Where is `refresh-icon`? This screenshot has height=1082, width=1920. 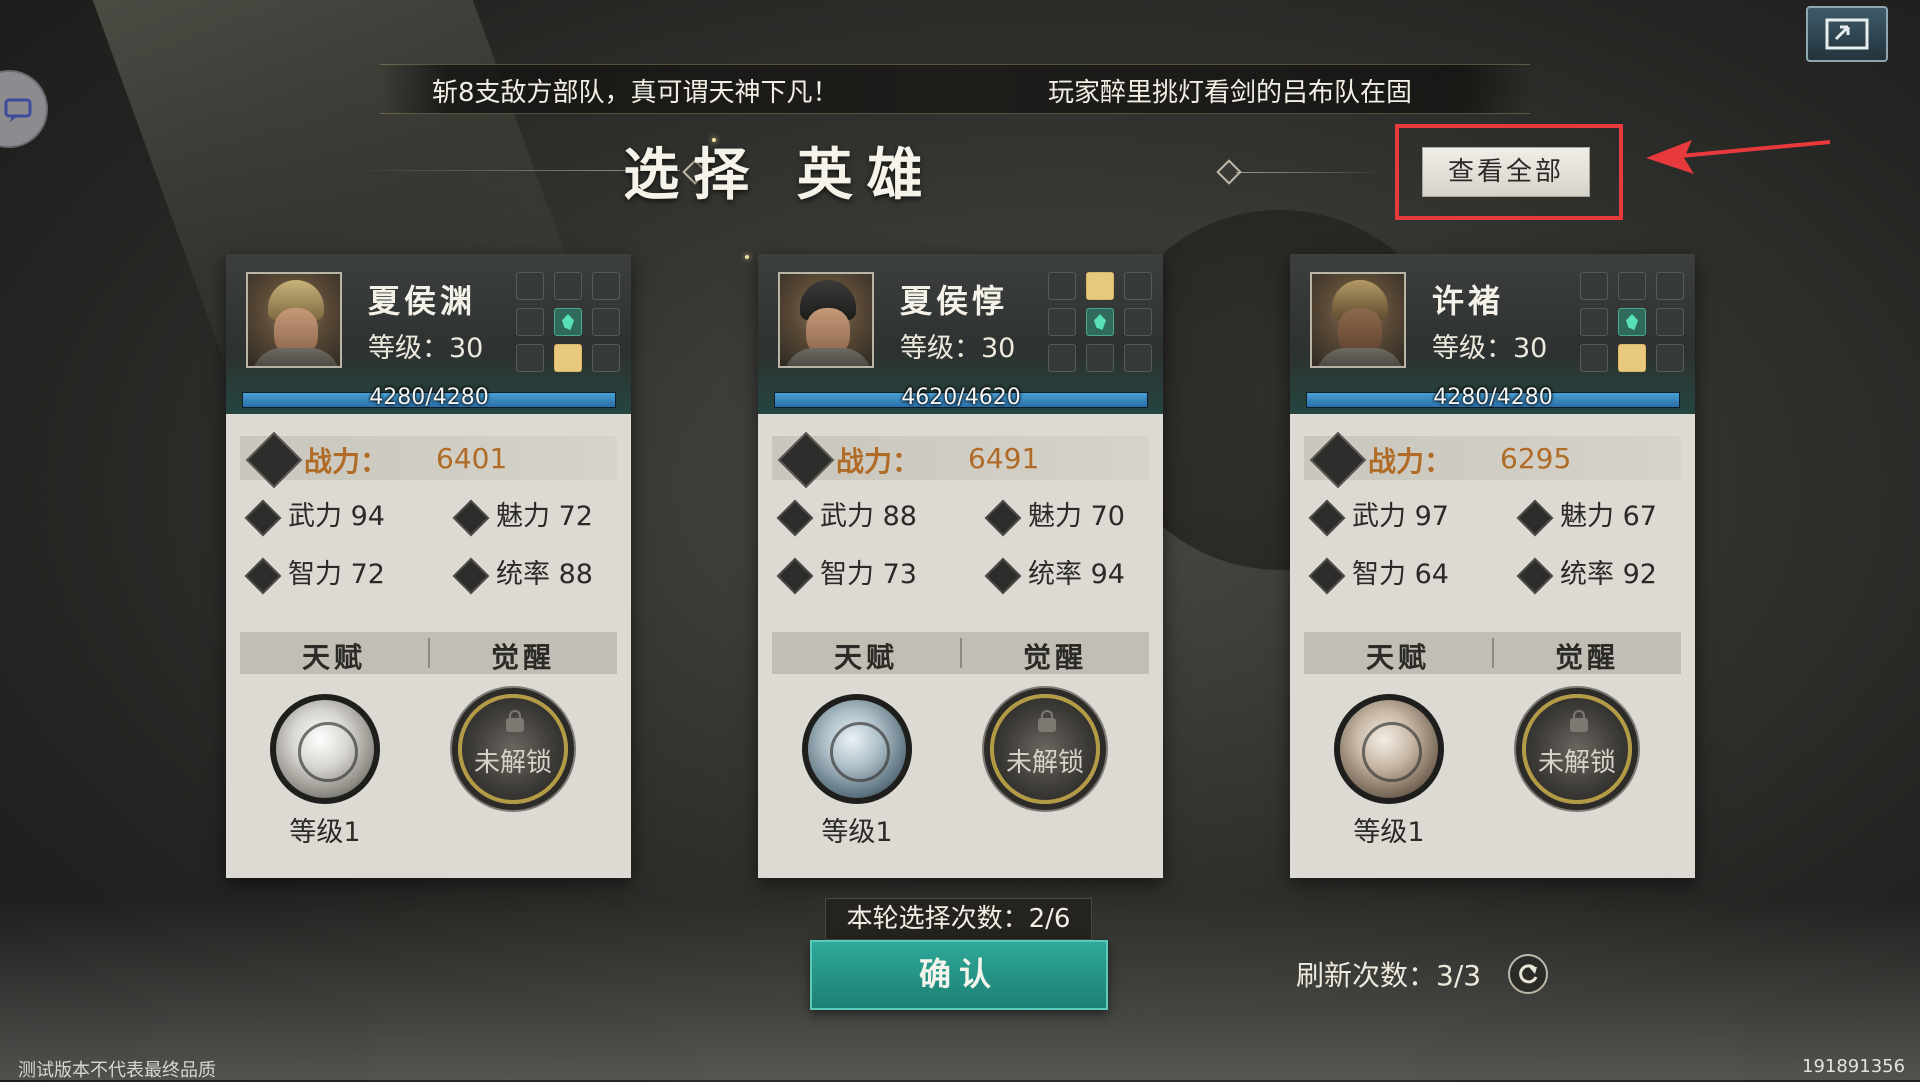
refresh-icon is located at coordinates (1528, 974).